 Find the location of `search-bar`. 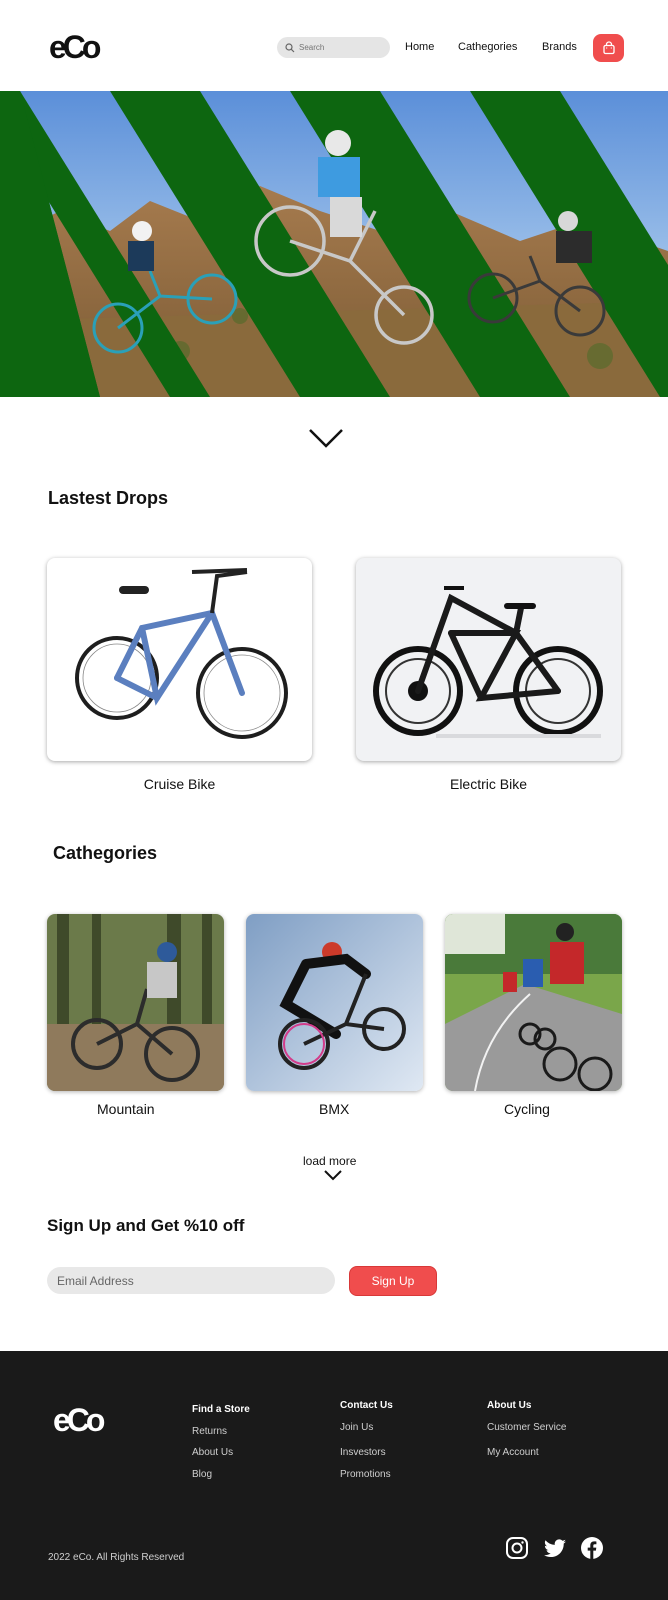

search-bar is located at coordinates (333, 47).